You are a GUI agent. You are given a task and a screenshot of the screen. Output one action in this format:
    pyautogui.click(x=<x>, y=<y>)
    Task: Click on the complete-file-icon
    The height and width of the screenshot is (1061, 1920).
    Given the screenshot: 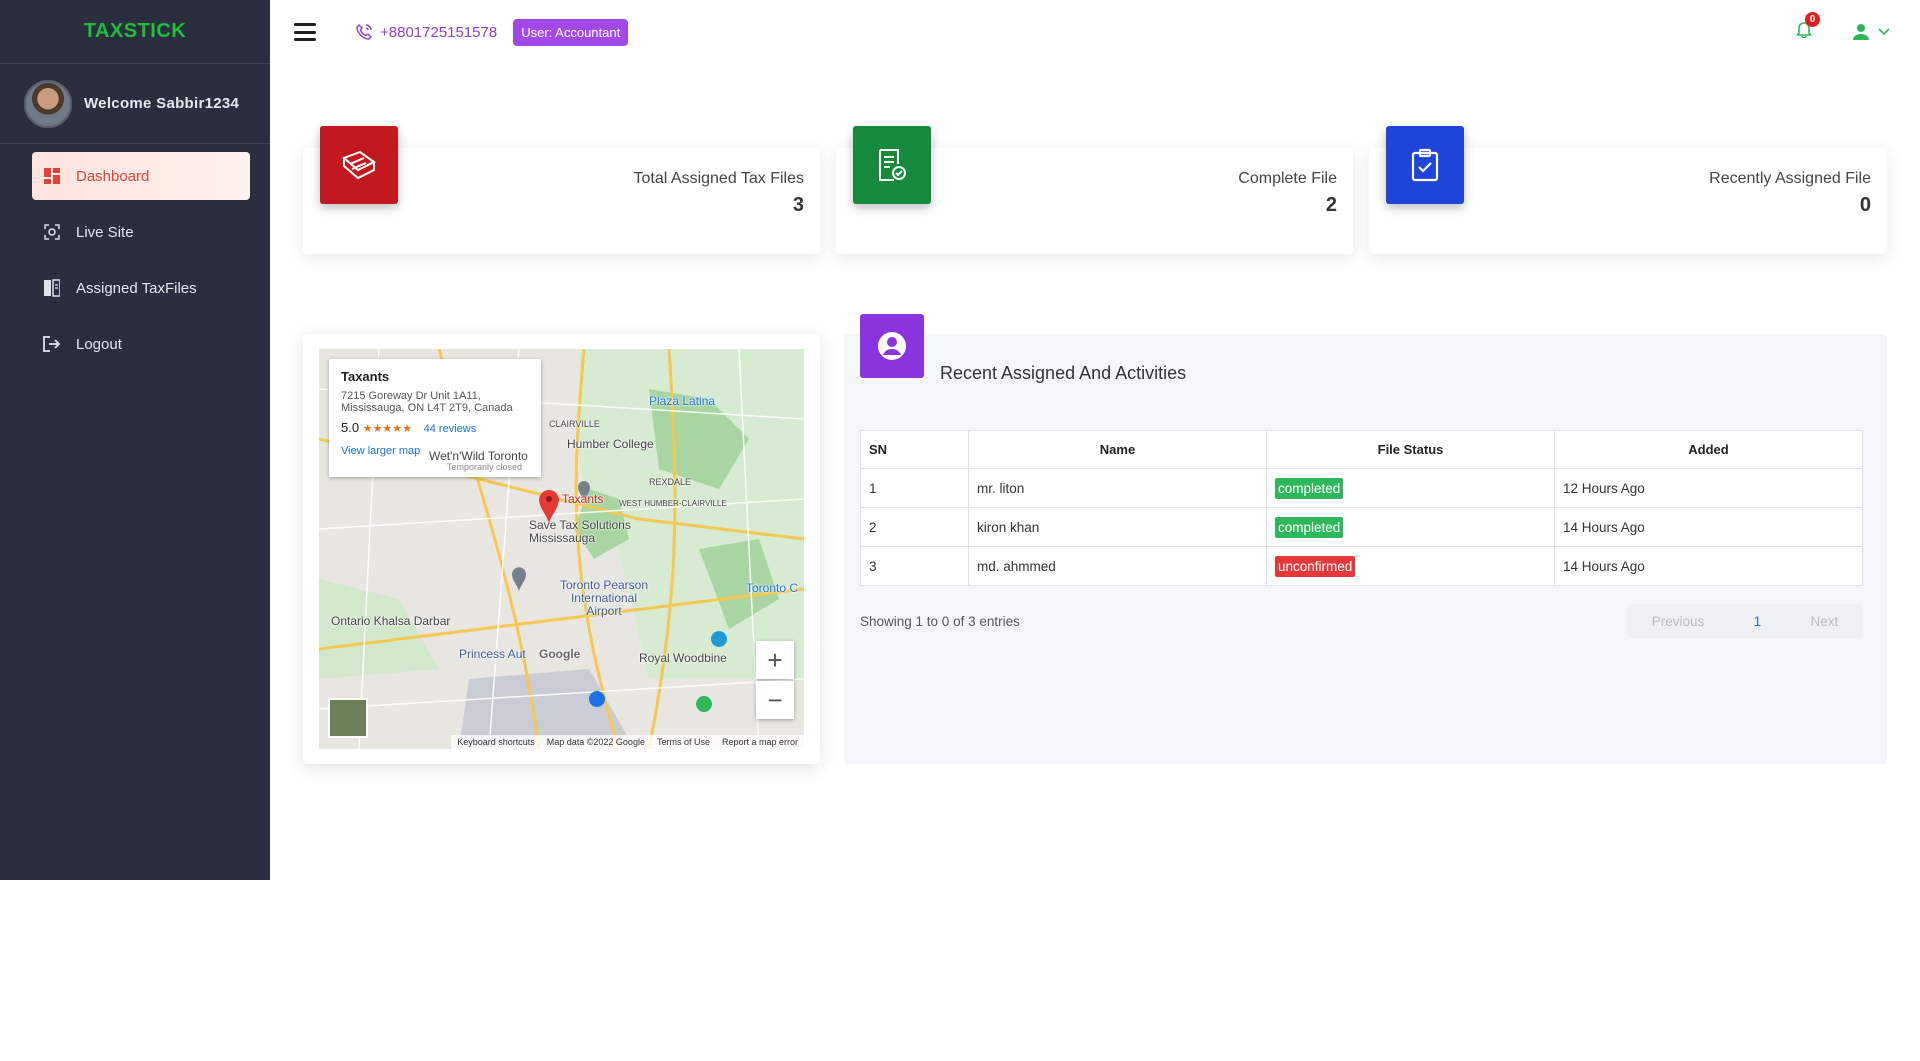 What is the action you would take?
    pyautogui.click(x=892, y=165)
    